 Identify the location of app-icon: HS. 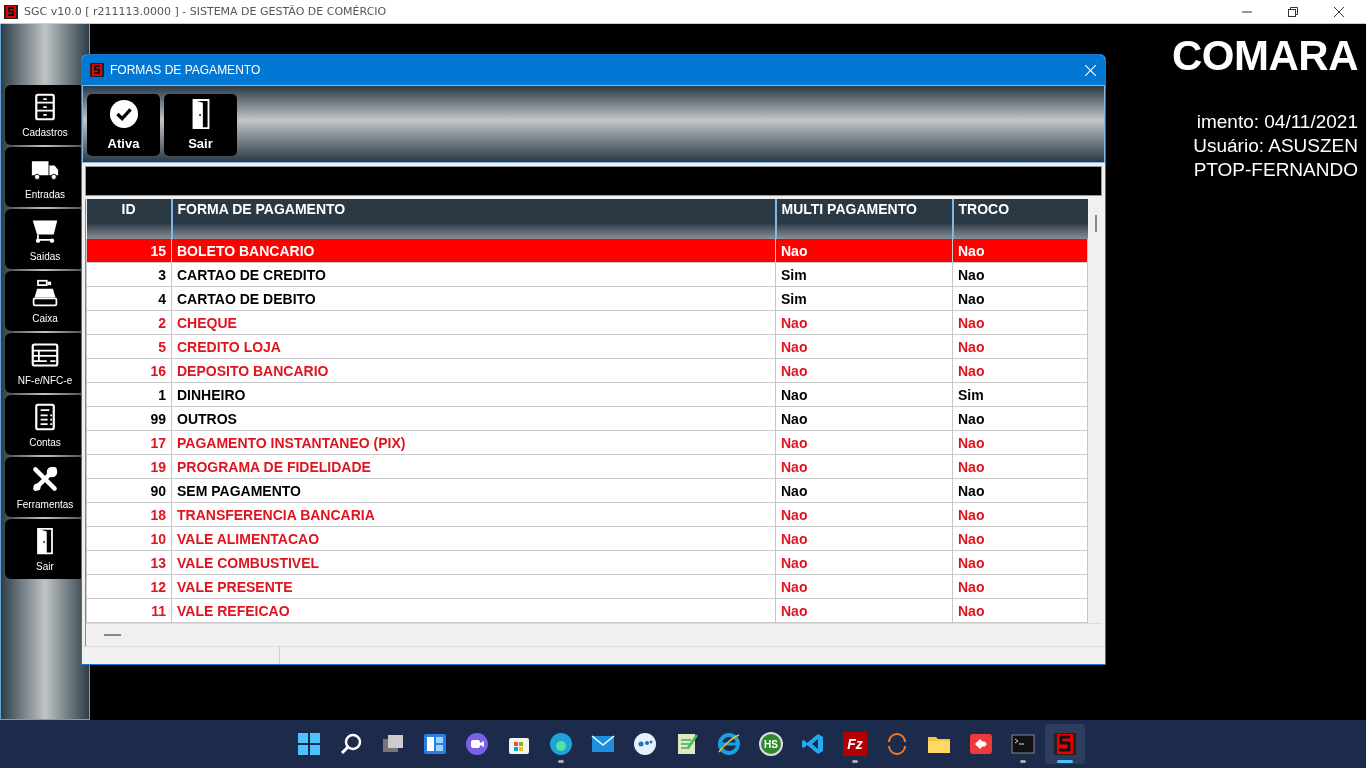
(771, 744).